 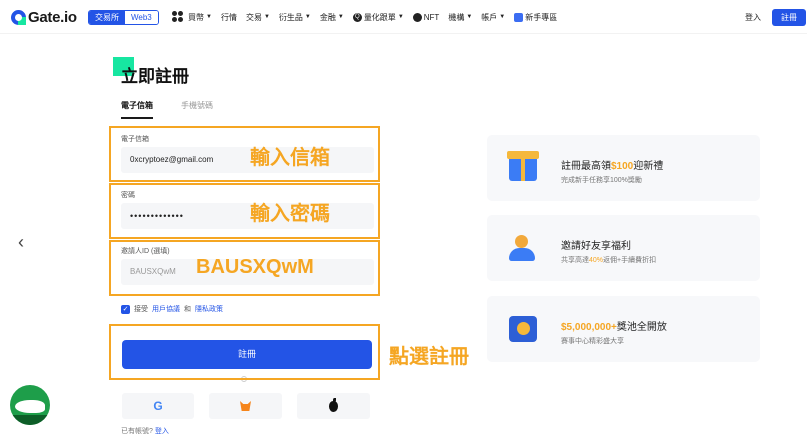 I want to click on promo-title: 邀請好友享福利, so click(x=596, y=246).